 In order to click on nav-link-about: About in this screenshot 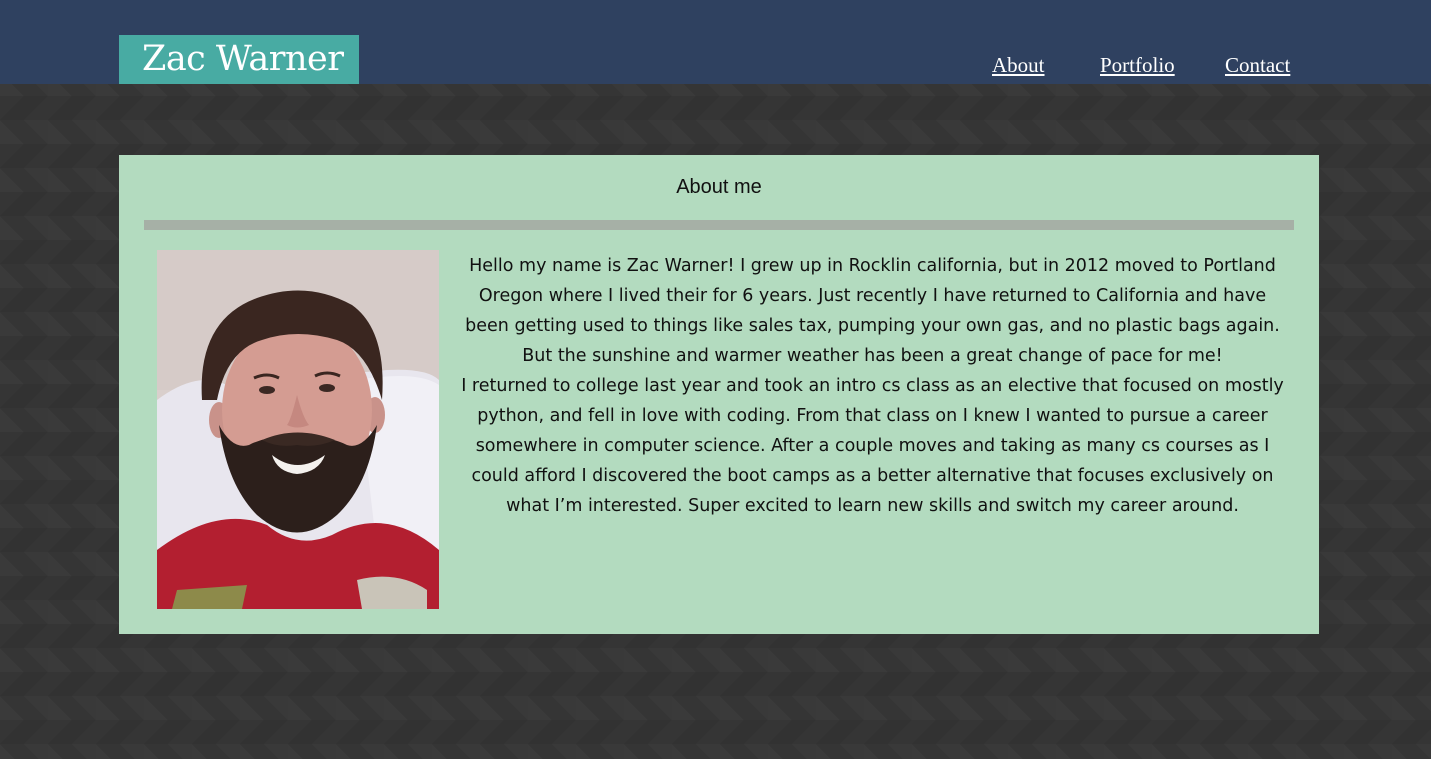, I will do `click(1018, 65)`.